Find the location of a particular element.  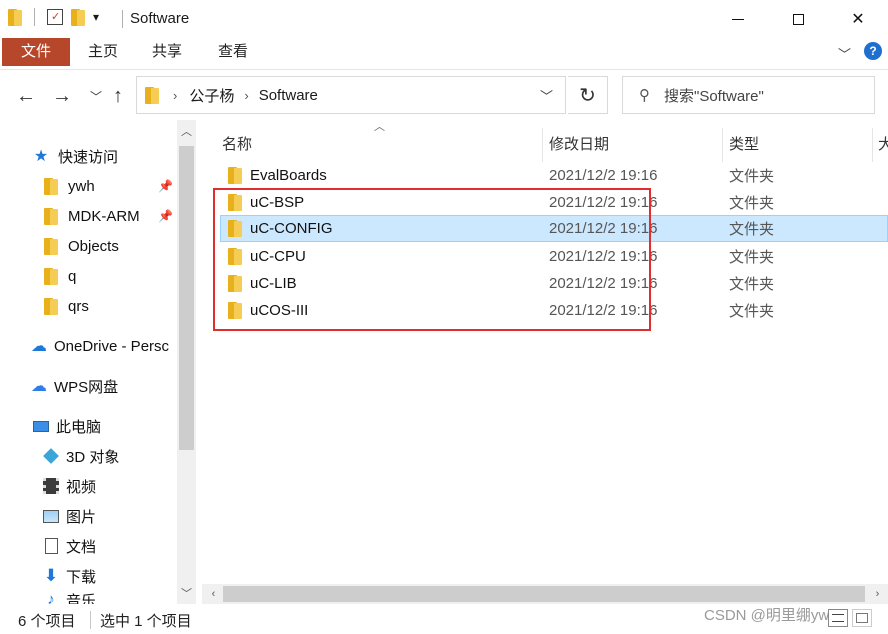

music-icon: ♪ is located at coordinates (51, 597).